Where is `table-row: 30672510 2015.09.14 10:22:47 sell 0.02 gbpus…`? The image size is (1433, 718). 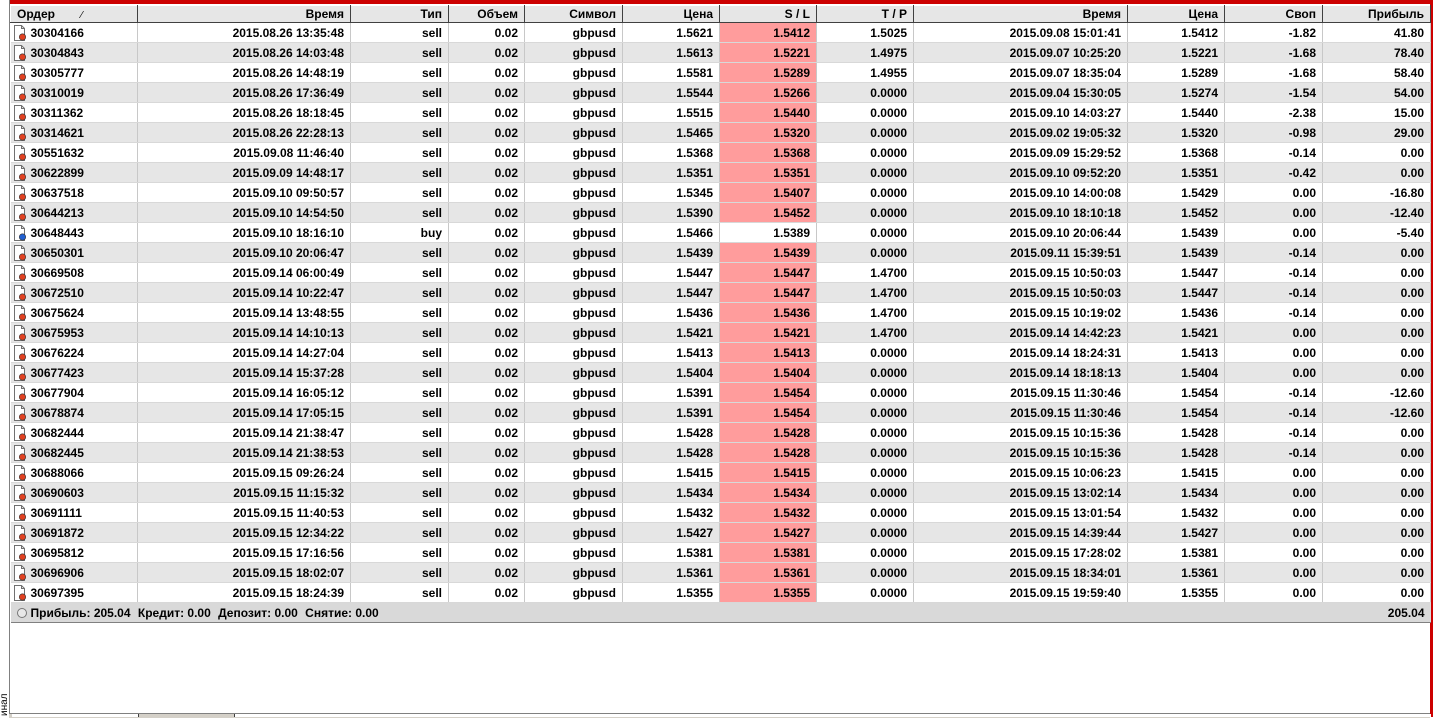
table-row: 30672510 2015.09.14 10:22:47 sell 0.02 gbpus… is located at coordinates (720, 292).